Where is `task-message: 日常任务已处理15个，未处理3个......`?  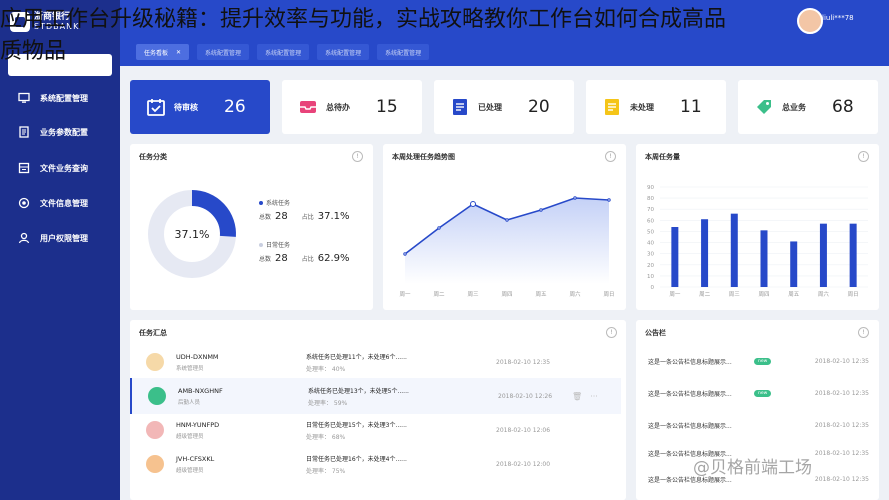 task-message: 日常任务已处理15个，未处理3个...... is located at coordinates (356, 425).